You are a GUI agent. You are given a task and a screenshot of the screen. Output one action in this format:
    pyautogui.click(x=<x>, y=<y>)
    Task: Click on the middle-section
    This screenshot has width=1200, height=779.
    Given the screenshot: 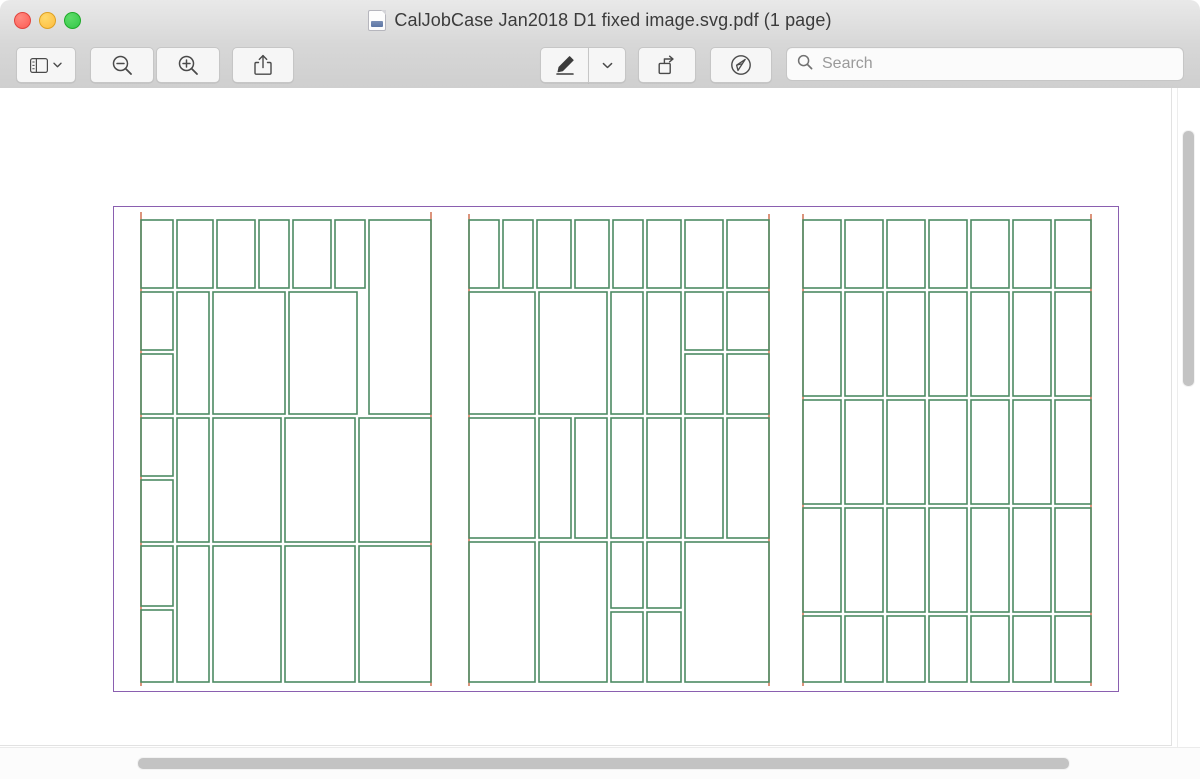 What is the action you would take?
    pyautogui.click(x=619, y=451)
    